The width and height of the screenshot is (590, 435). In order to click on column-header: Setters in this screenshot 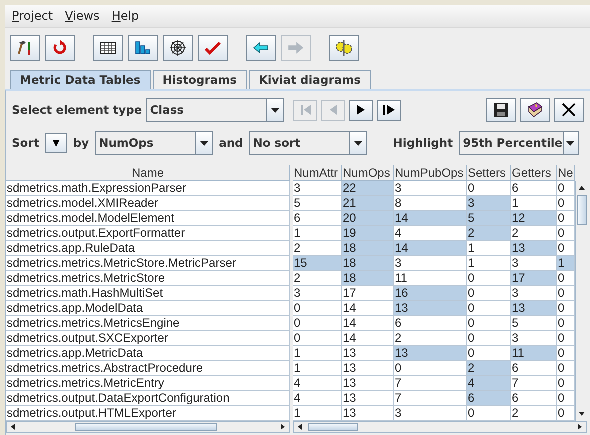, I will do `click(489, 173)`.